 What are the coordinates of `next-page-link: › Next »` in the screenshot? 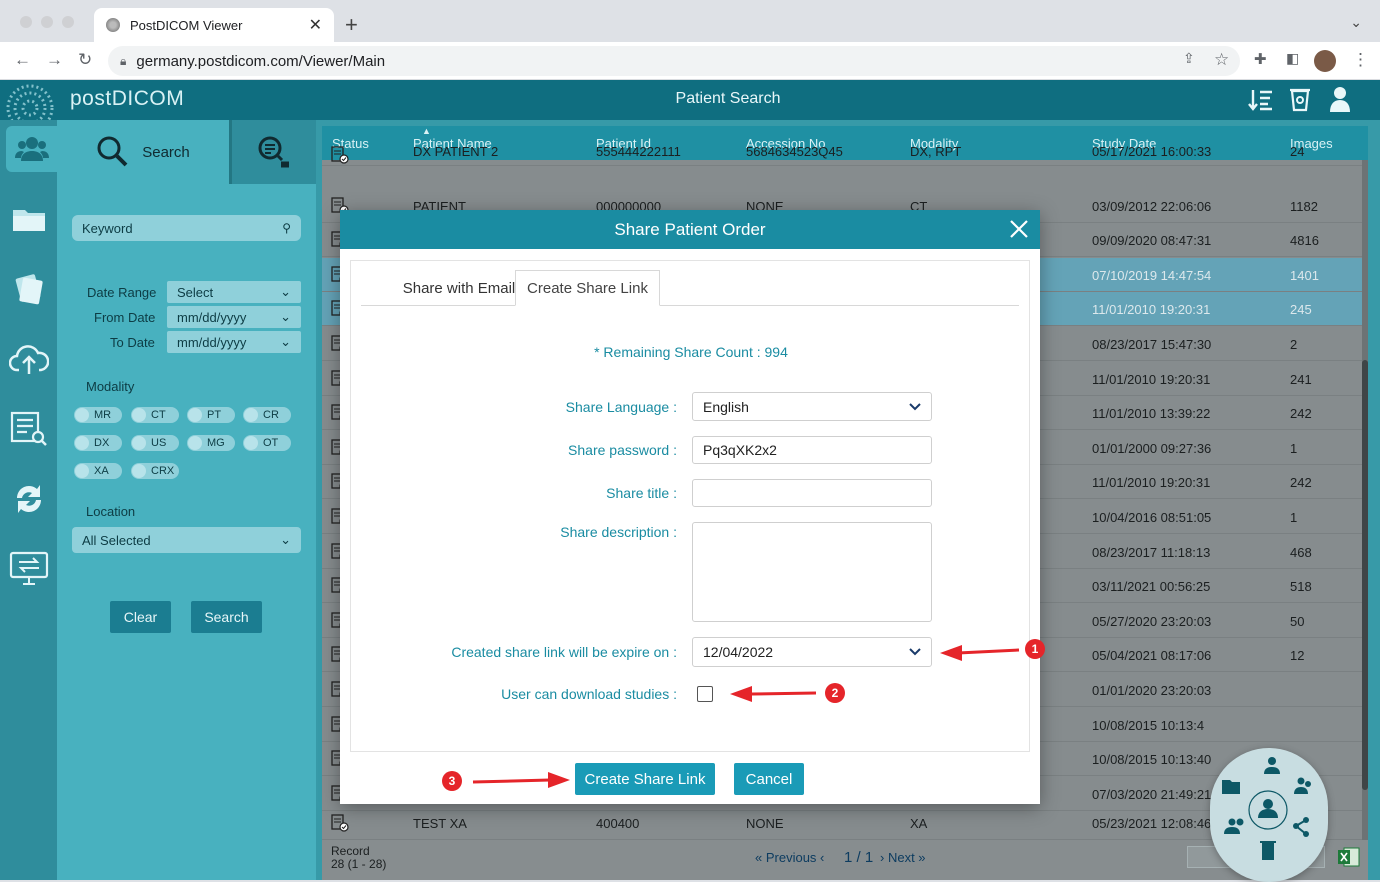 It's located at (903, 857).